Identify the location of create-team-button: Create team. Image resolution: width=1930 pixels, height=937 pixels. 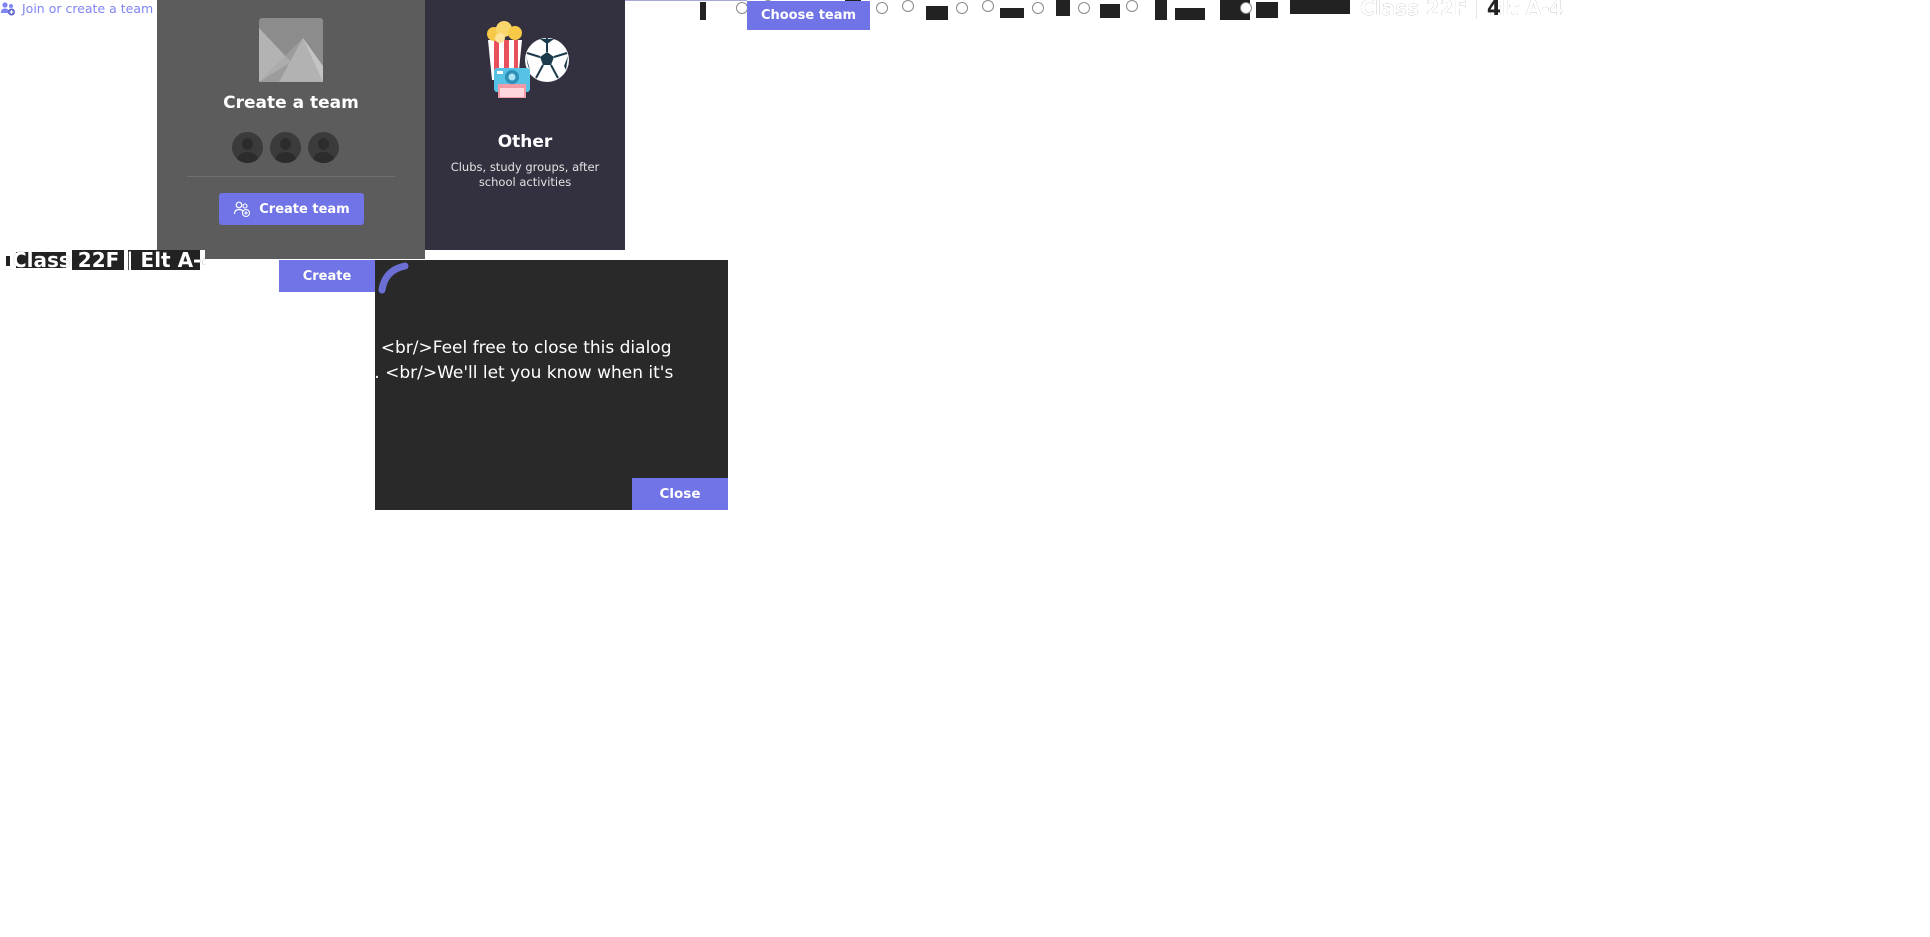
(291, 209).